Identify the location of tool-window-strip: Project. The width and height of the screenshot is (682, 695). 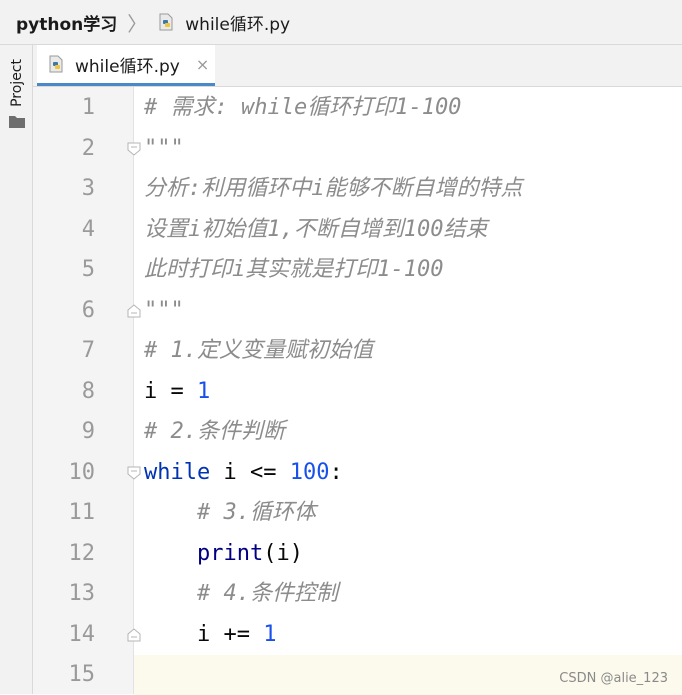
(16, 369).